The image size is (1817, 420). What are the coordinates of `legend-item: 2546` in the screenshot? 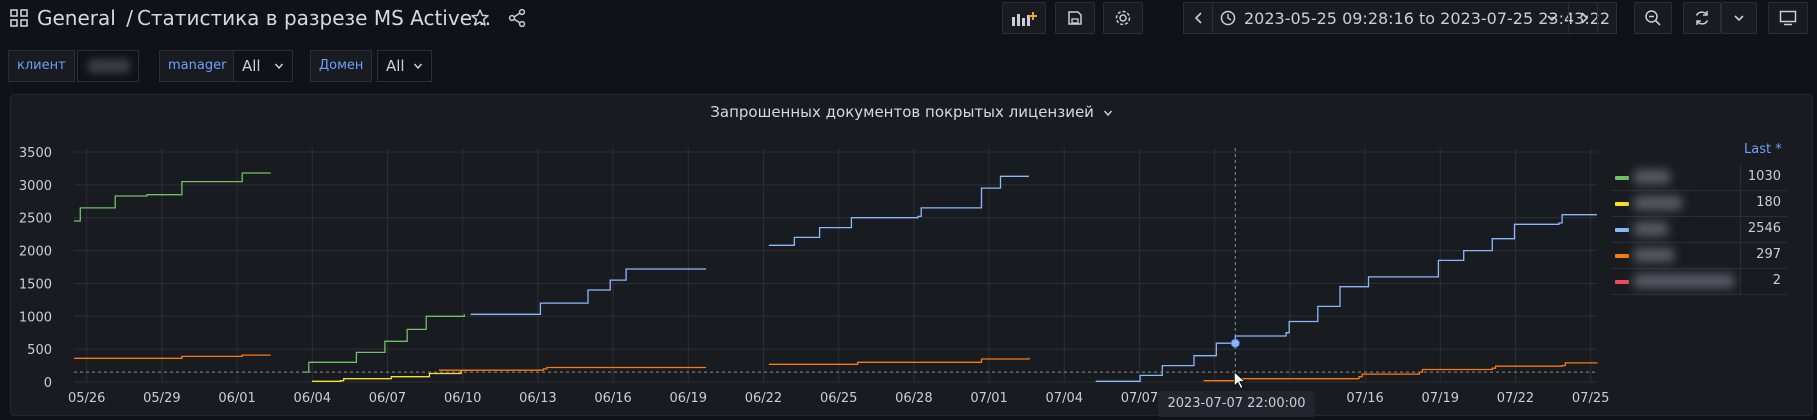 It's located at (1699, 229).